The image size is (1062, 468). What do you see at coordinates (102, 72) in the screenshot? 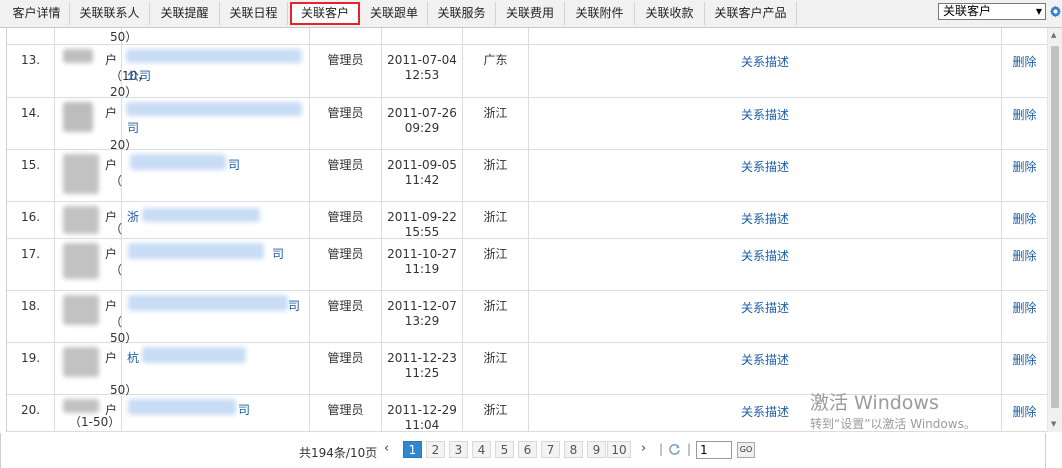
I see `customer-type-cell: 户 （10， 20）` at bounding box center [102, 72].